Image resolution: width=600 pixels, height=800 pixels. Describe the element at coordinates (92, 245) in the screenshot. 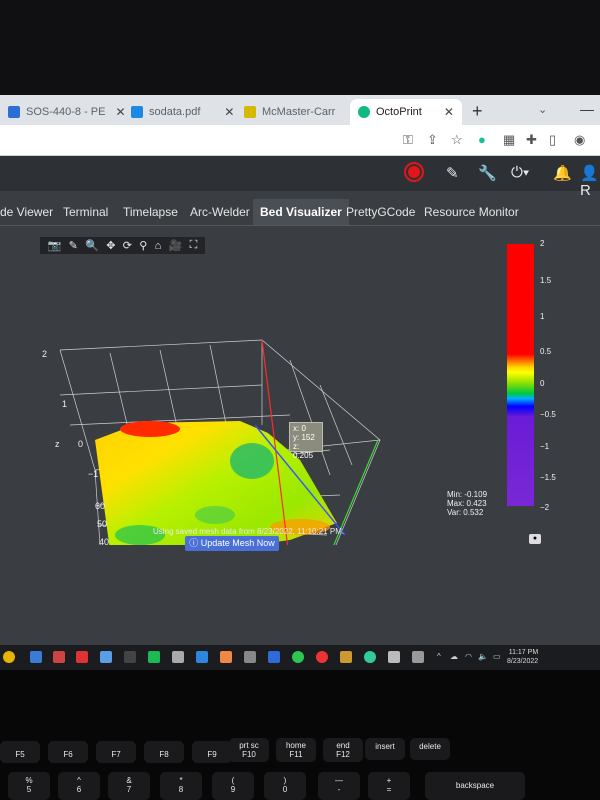

I see `zoom-icon: 🔍` at that location.